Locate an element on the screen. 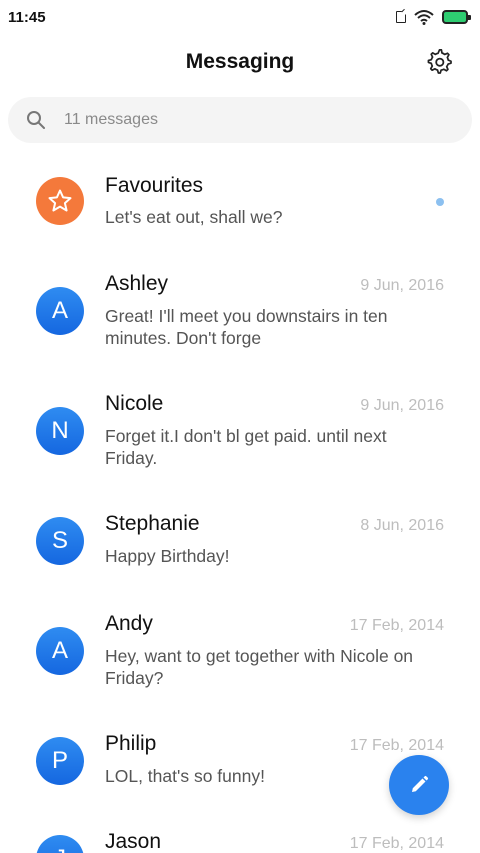 This screenshot has width=480, height=853. compose-button is located at coordinates (419, 785).